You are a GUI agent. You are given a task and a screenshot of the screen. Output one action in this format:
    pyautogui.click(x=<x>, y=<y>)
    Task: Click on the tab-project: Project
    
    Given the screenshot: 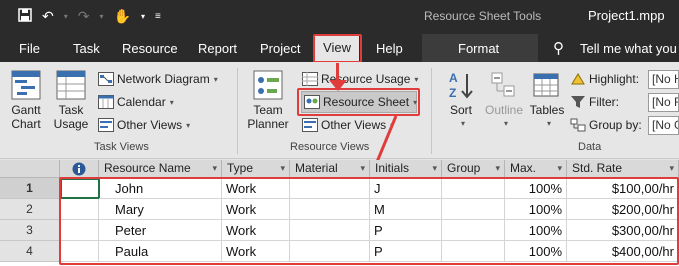 What is the action you would take?
    pyautogui.click(x=280, y=48)
    